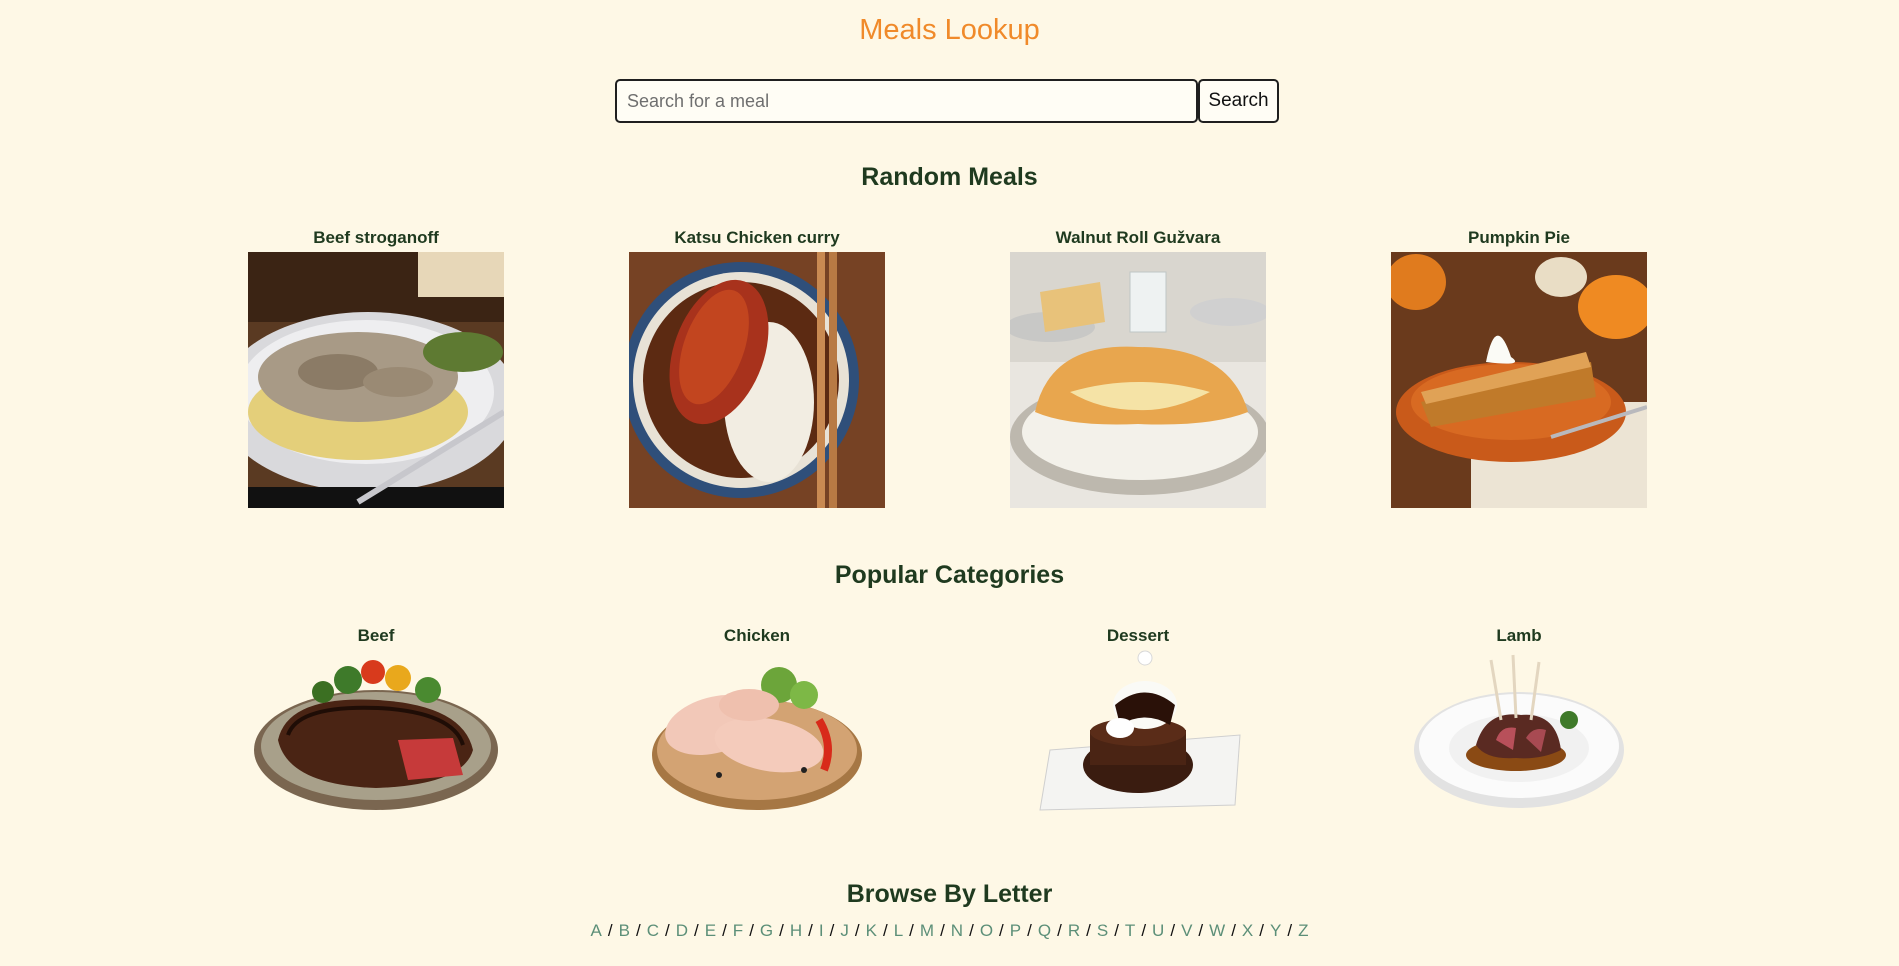 This screenshot has height=966, width=1899. What do you see at coordinates (1138, 237) in the screenshot?
I see `meal-title: Walnut Roll Gužvara` at bounding box center [1138, 237].